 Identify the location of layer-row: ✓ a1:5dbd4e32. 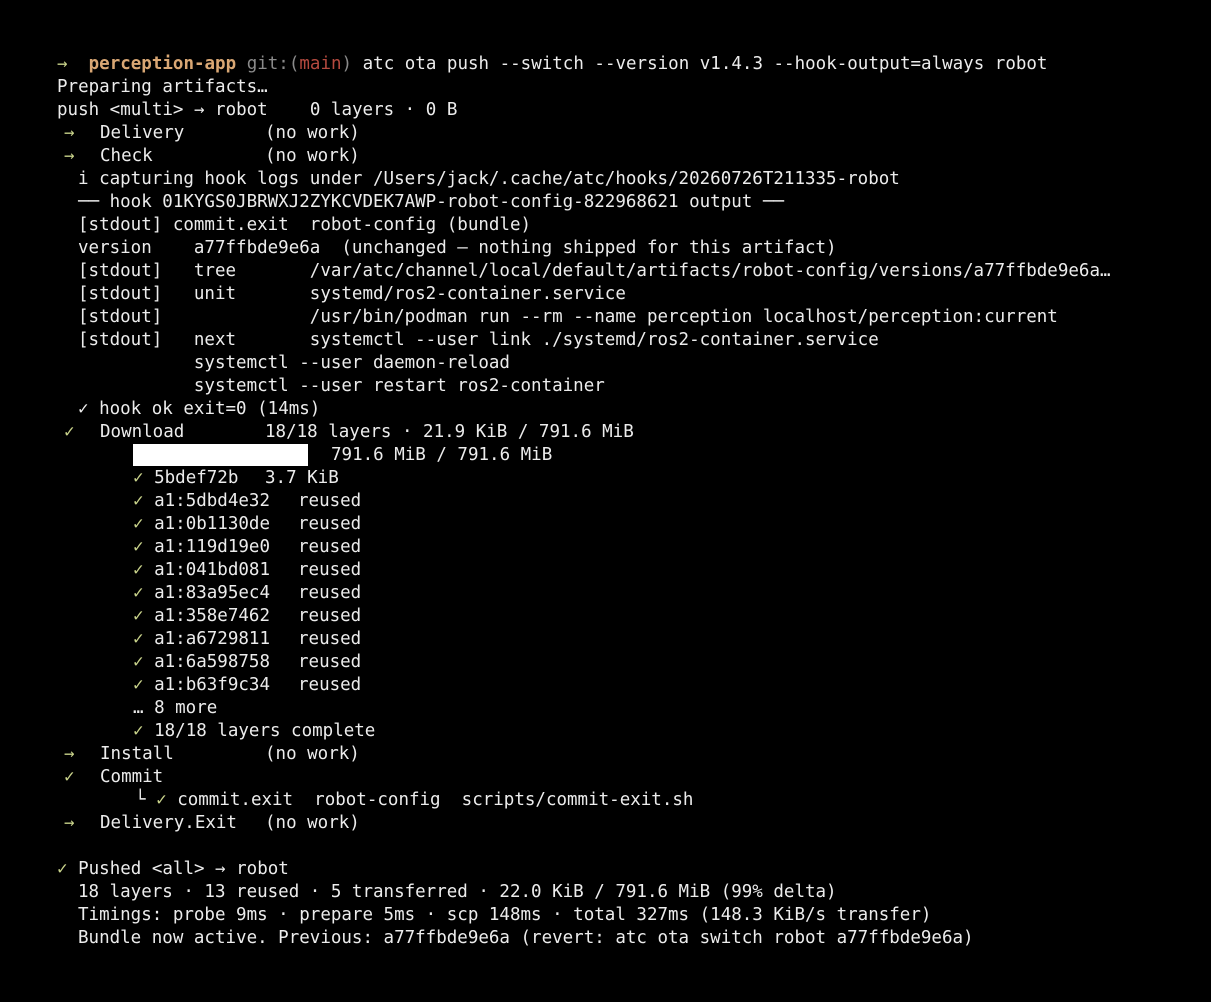
(201, 501).